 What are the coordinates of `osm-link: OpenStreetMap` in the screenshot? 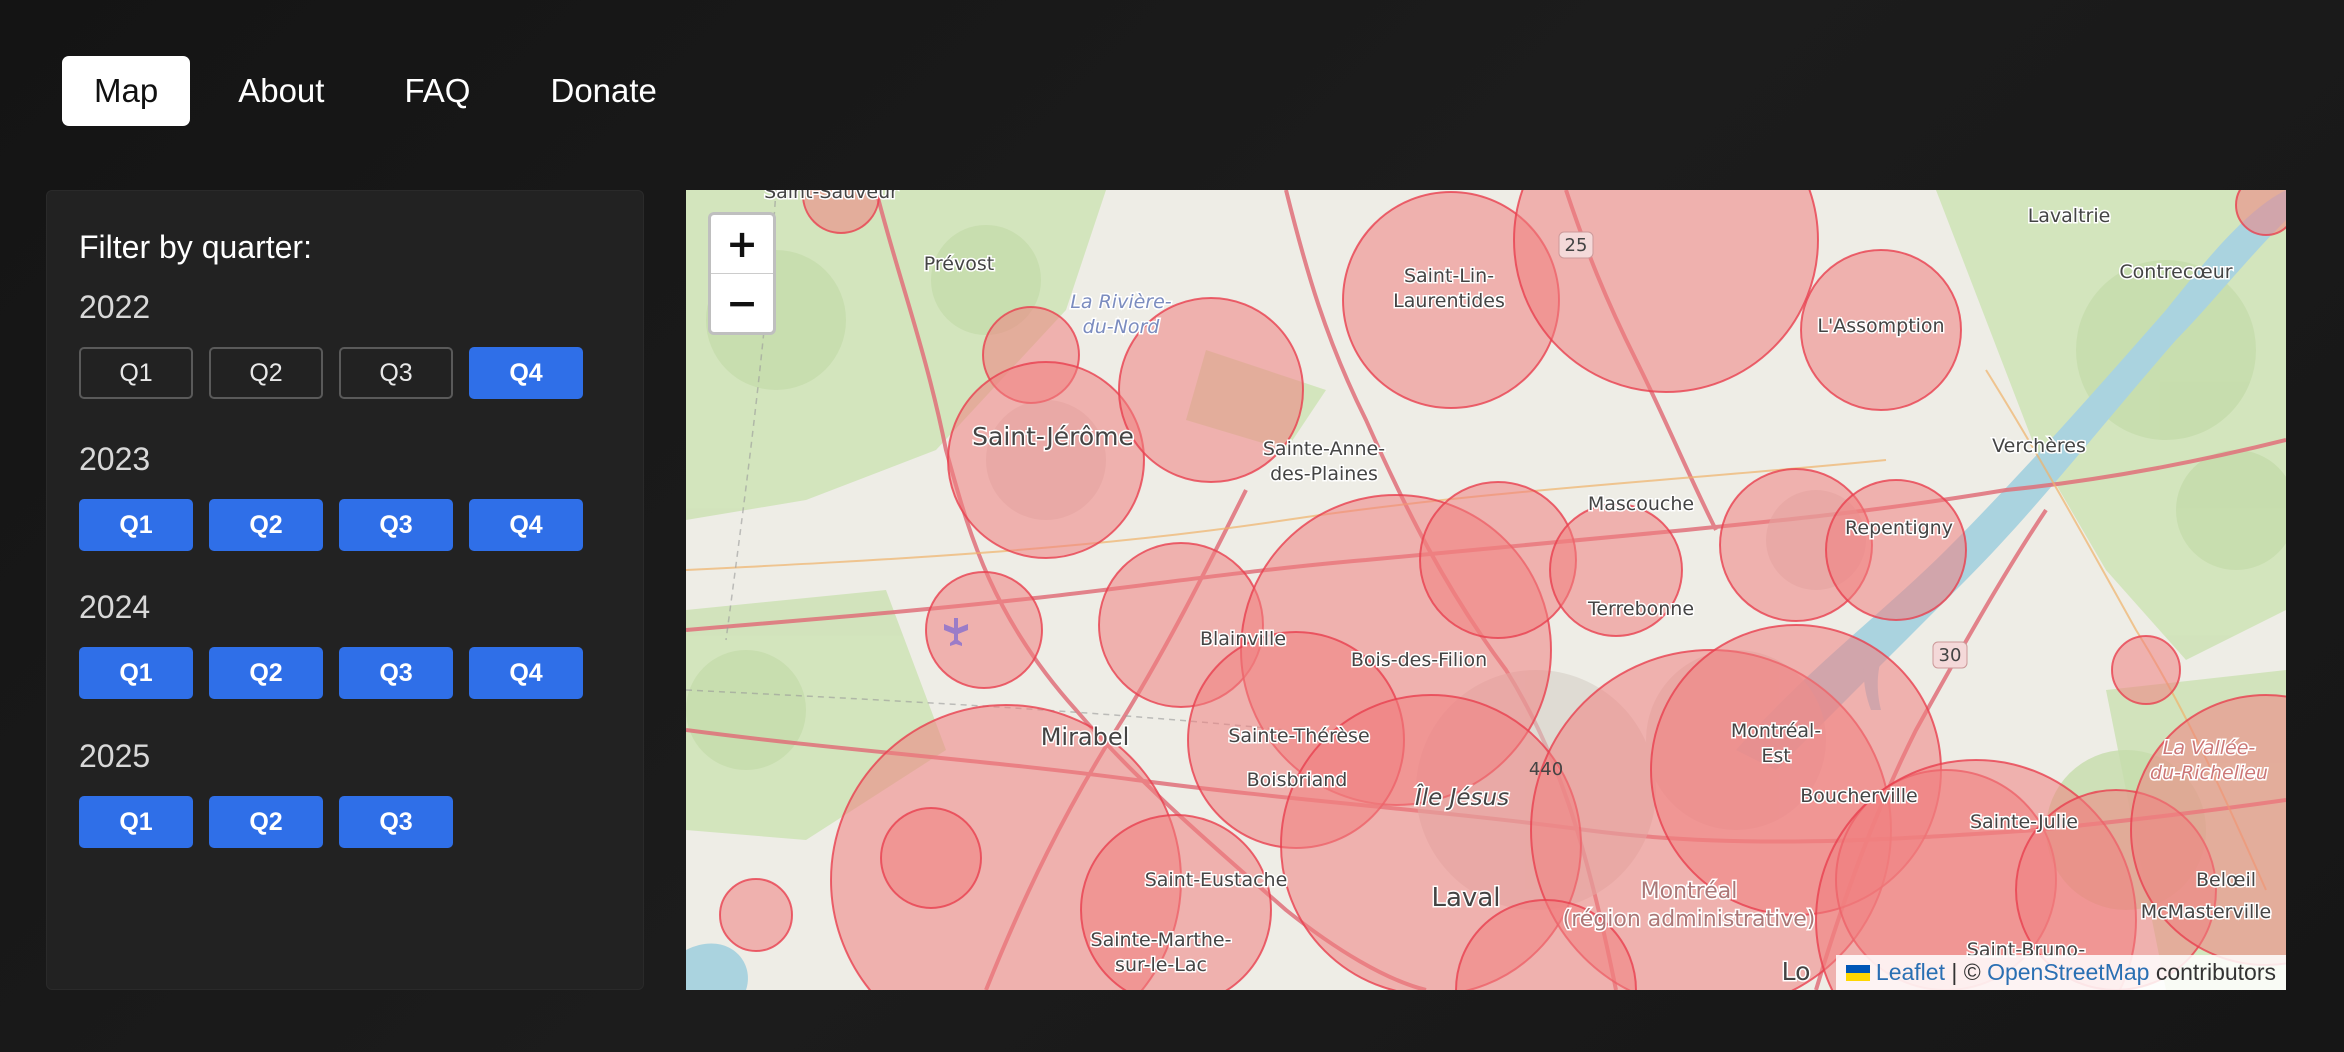 It's located at (2068, 972).